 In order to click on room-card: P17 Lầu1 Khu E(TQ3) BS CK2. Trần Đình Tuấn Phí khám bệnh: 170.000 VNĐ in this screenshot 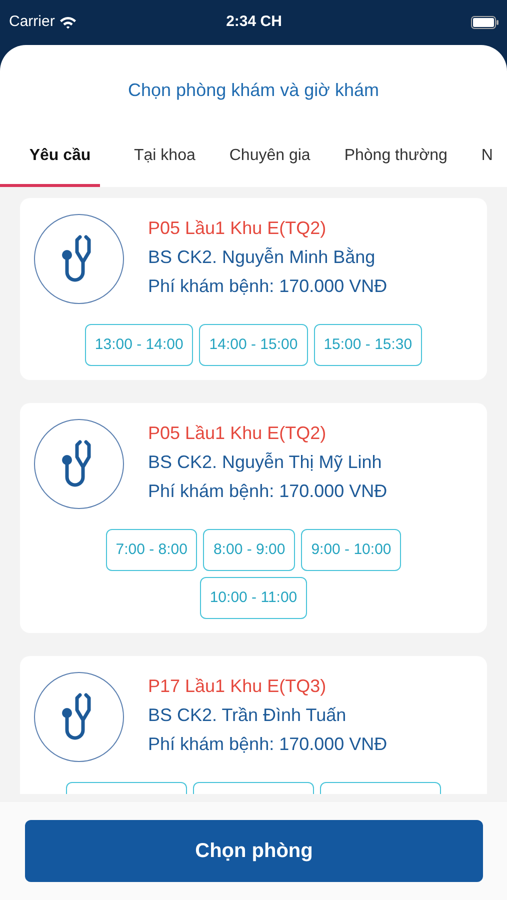, I will do `click(253, 725)`.